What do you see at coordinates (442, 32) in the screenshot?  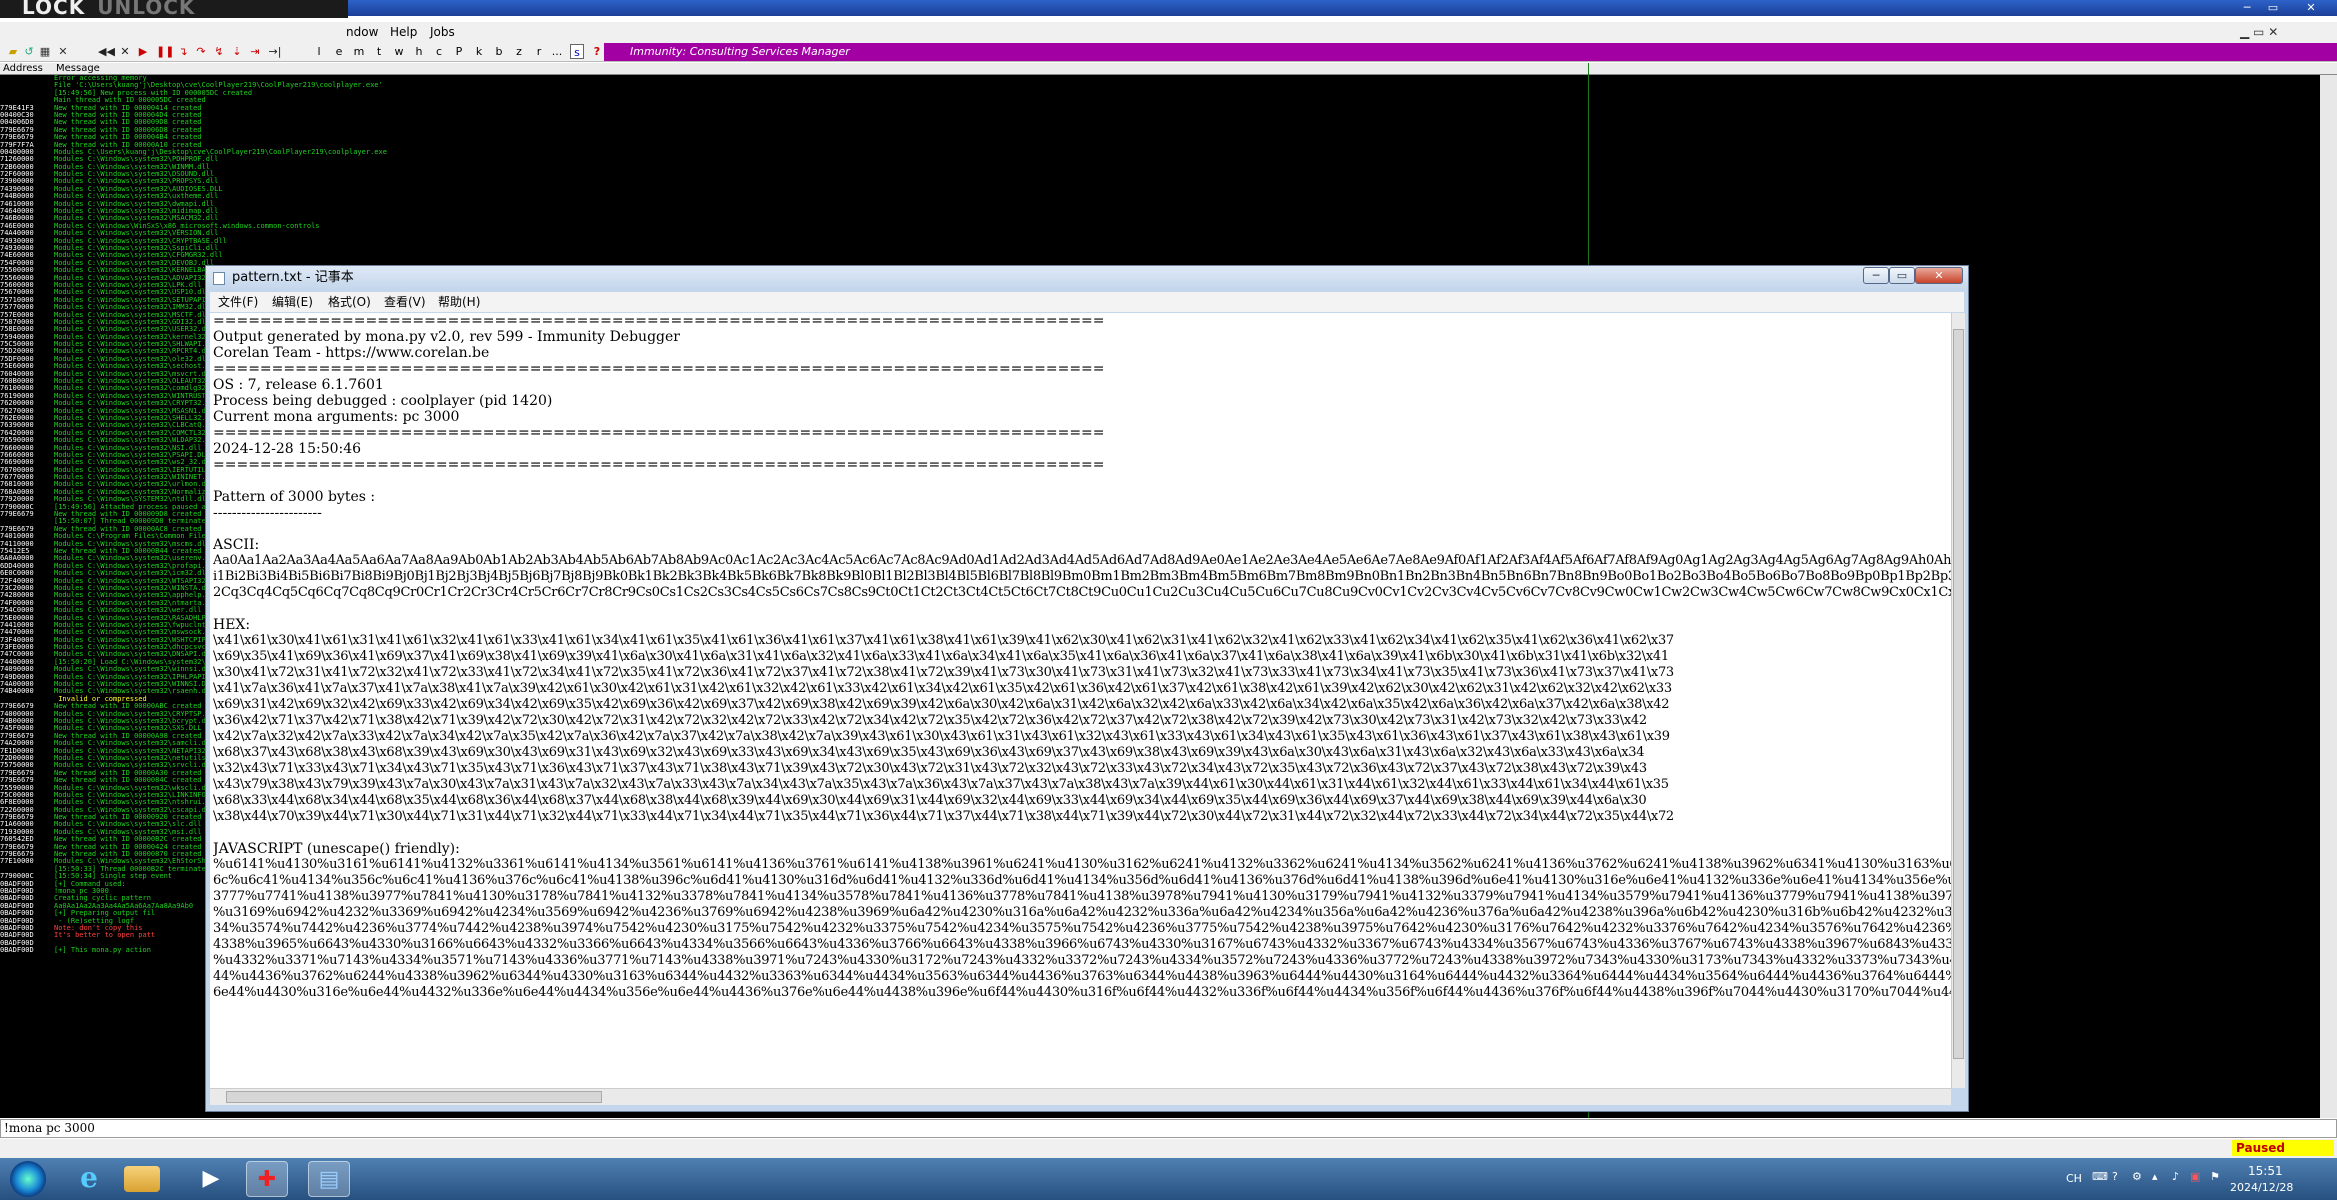 I see `menu-jobs: Jobs` at bounding box center [442, 32].